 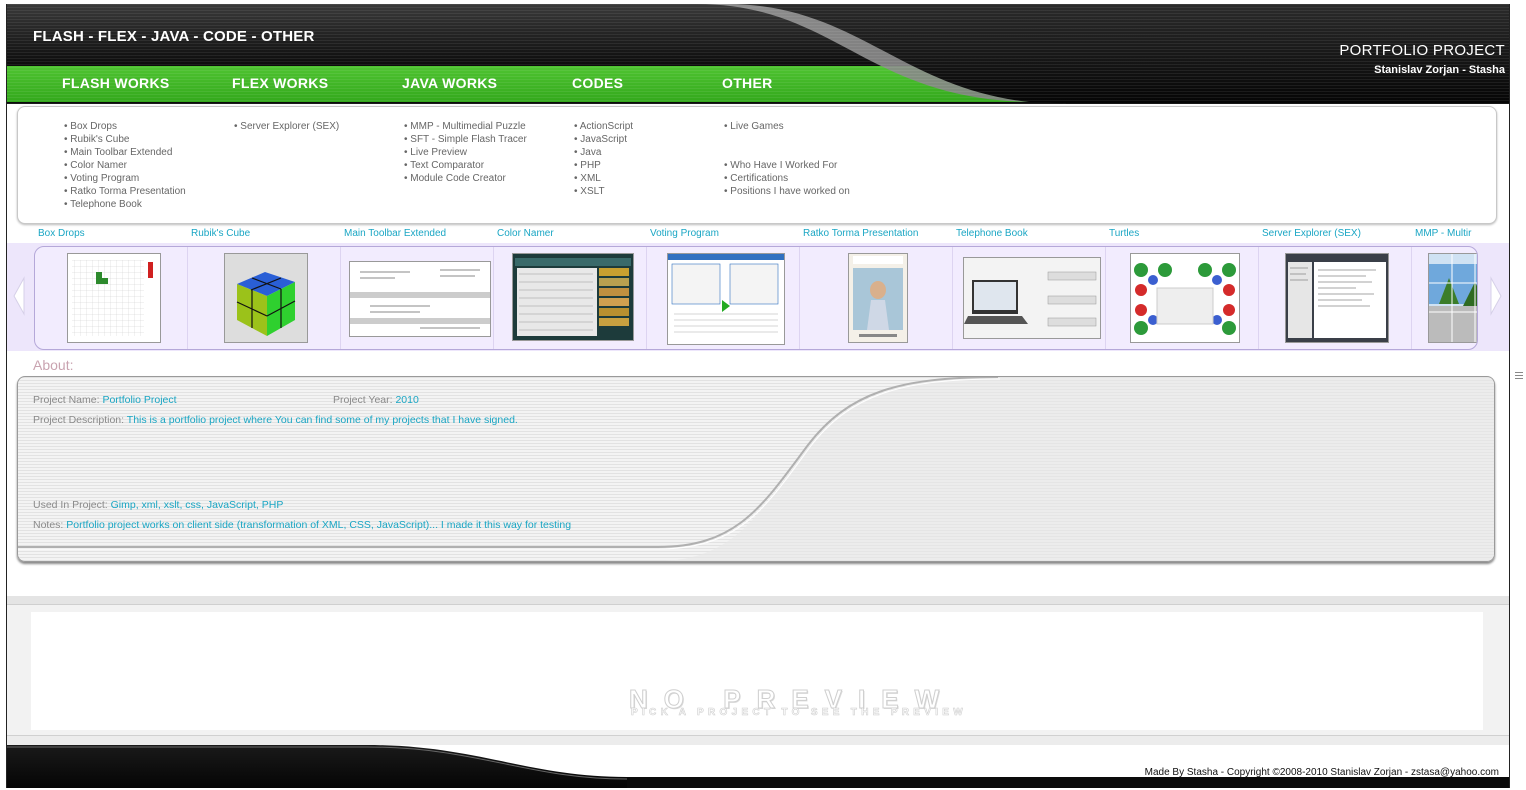 What do you see at coordinates (125, 204) in the screenshot?
I see `link-telephone-book: • Telephone Book` at bounding box center [125, 204].